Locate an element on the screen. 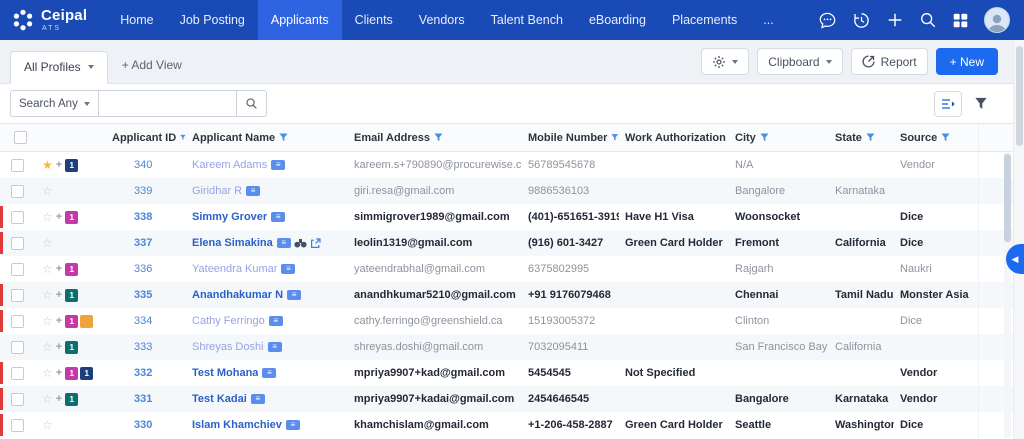 The width and height of the screenshot is (1024, 439). clipboard-dropdown: Clipboard is located at coordinates (800, 61).